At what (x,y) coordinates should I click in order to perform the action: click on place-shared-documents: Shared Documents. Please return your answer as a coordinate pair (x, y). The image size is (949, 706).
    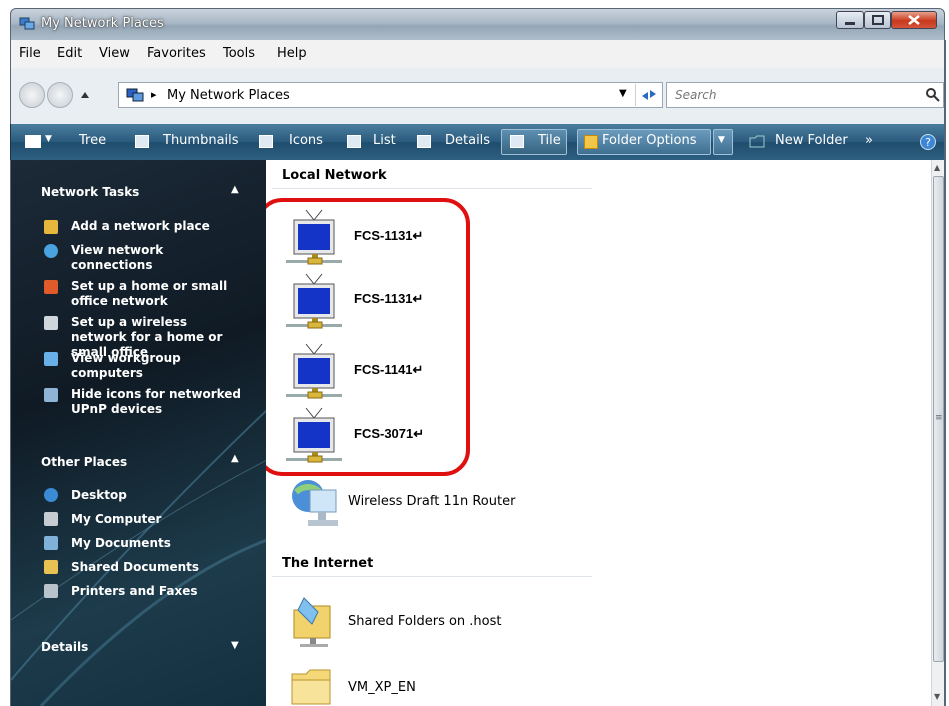
    Looking at the image, I should click on (135, 567).